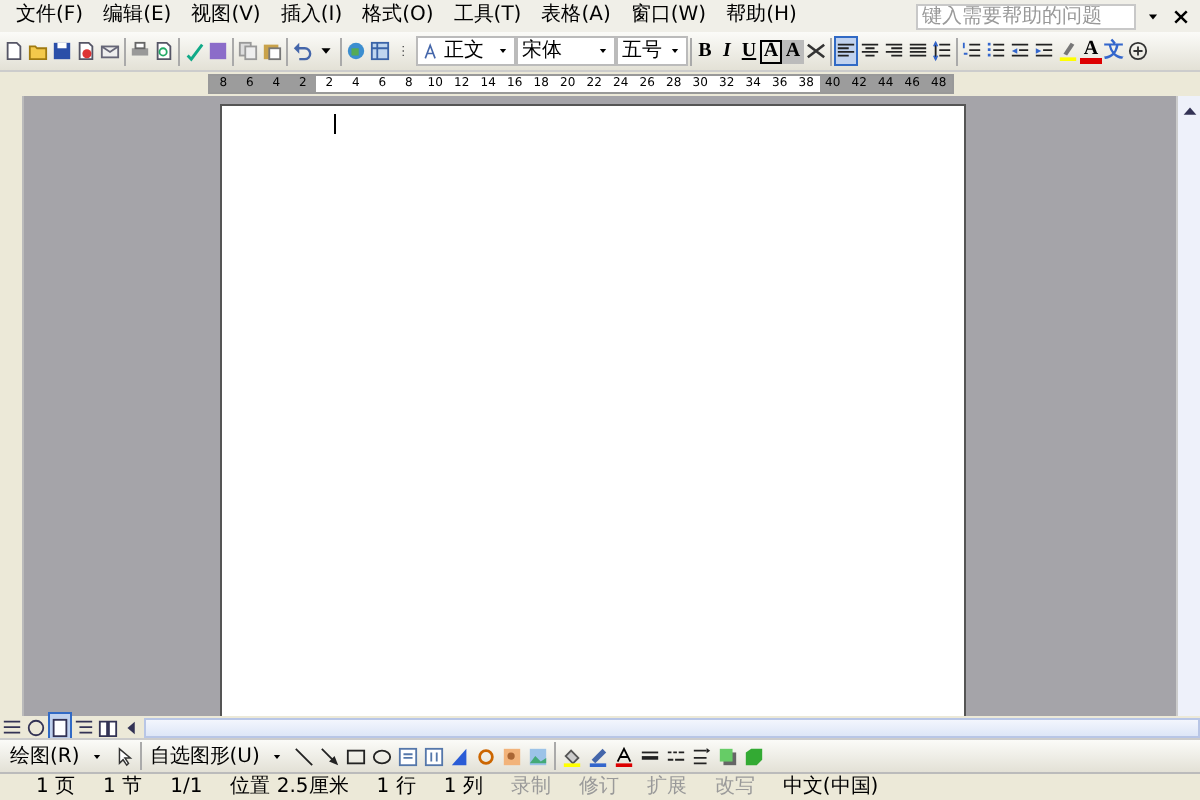 The image size is (1200, 800). I want to click on help-search-field: 键入需要帮助的问题, so click(1026, 16).